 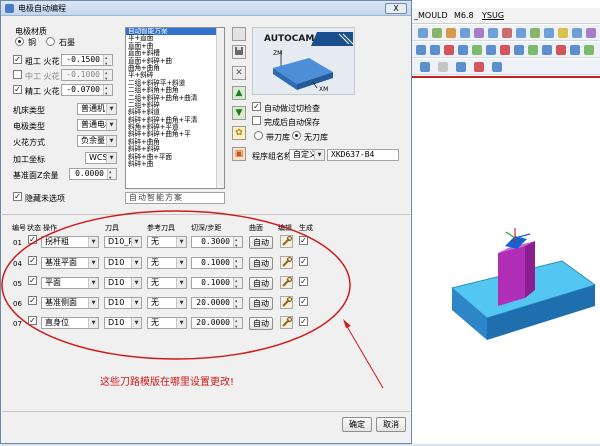 I want to click on ok-button: 确定, so click(x=357, y=424).